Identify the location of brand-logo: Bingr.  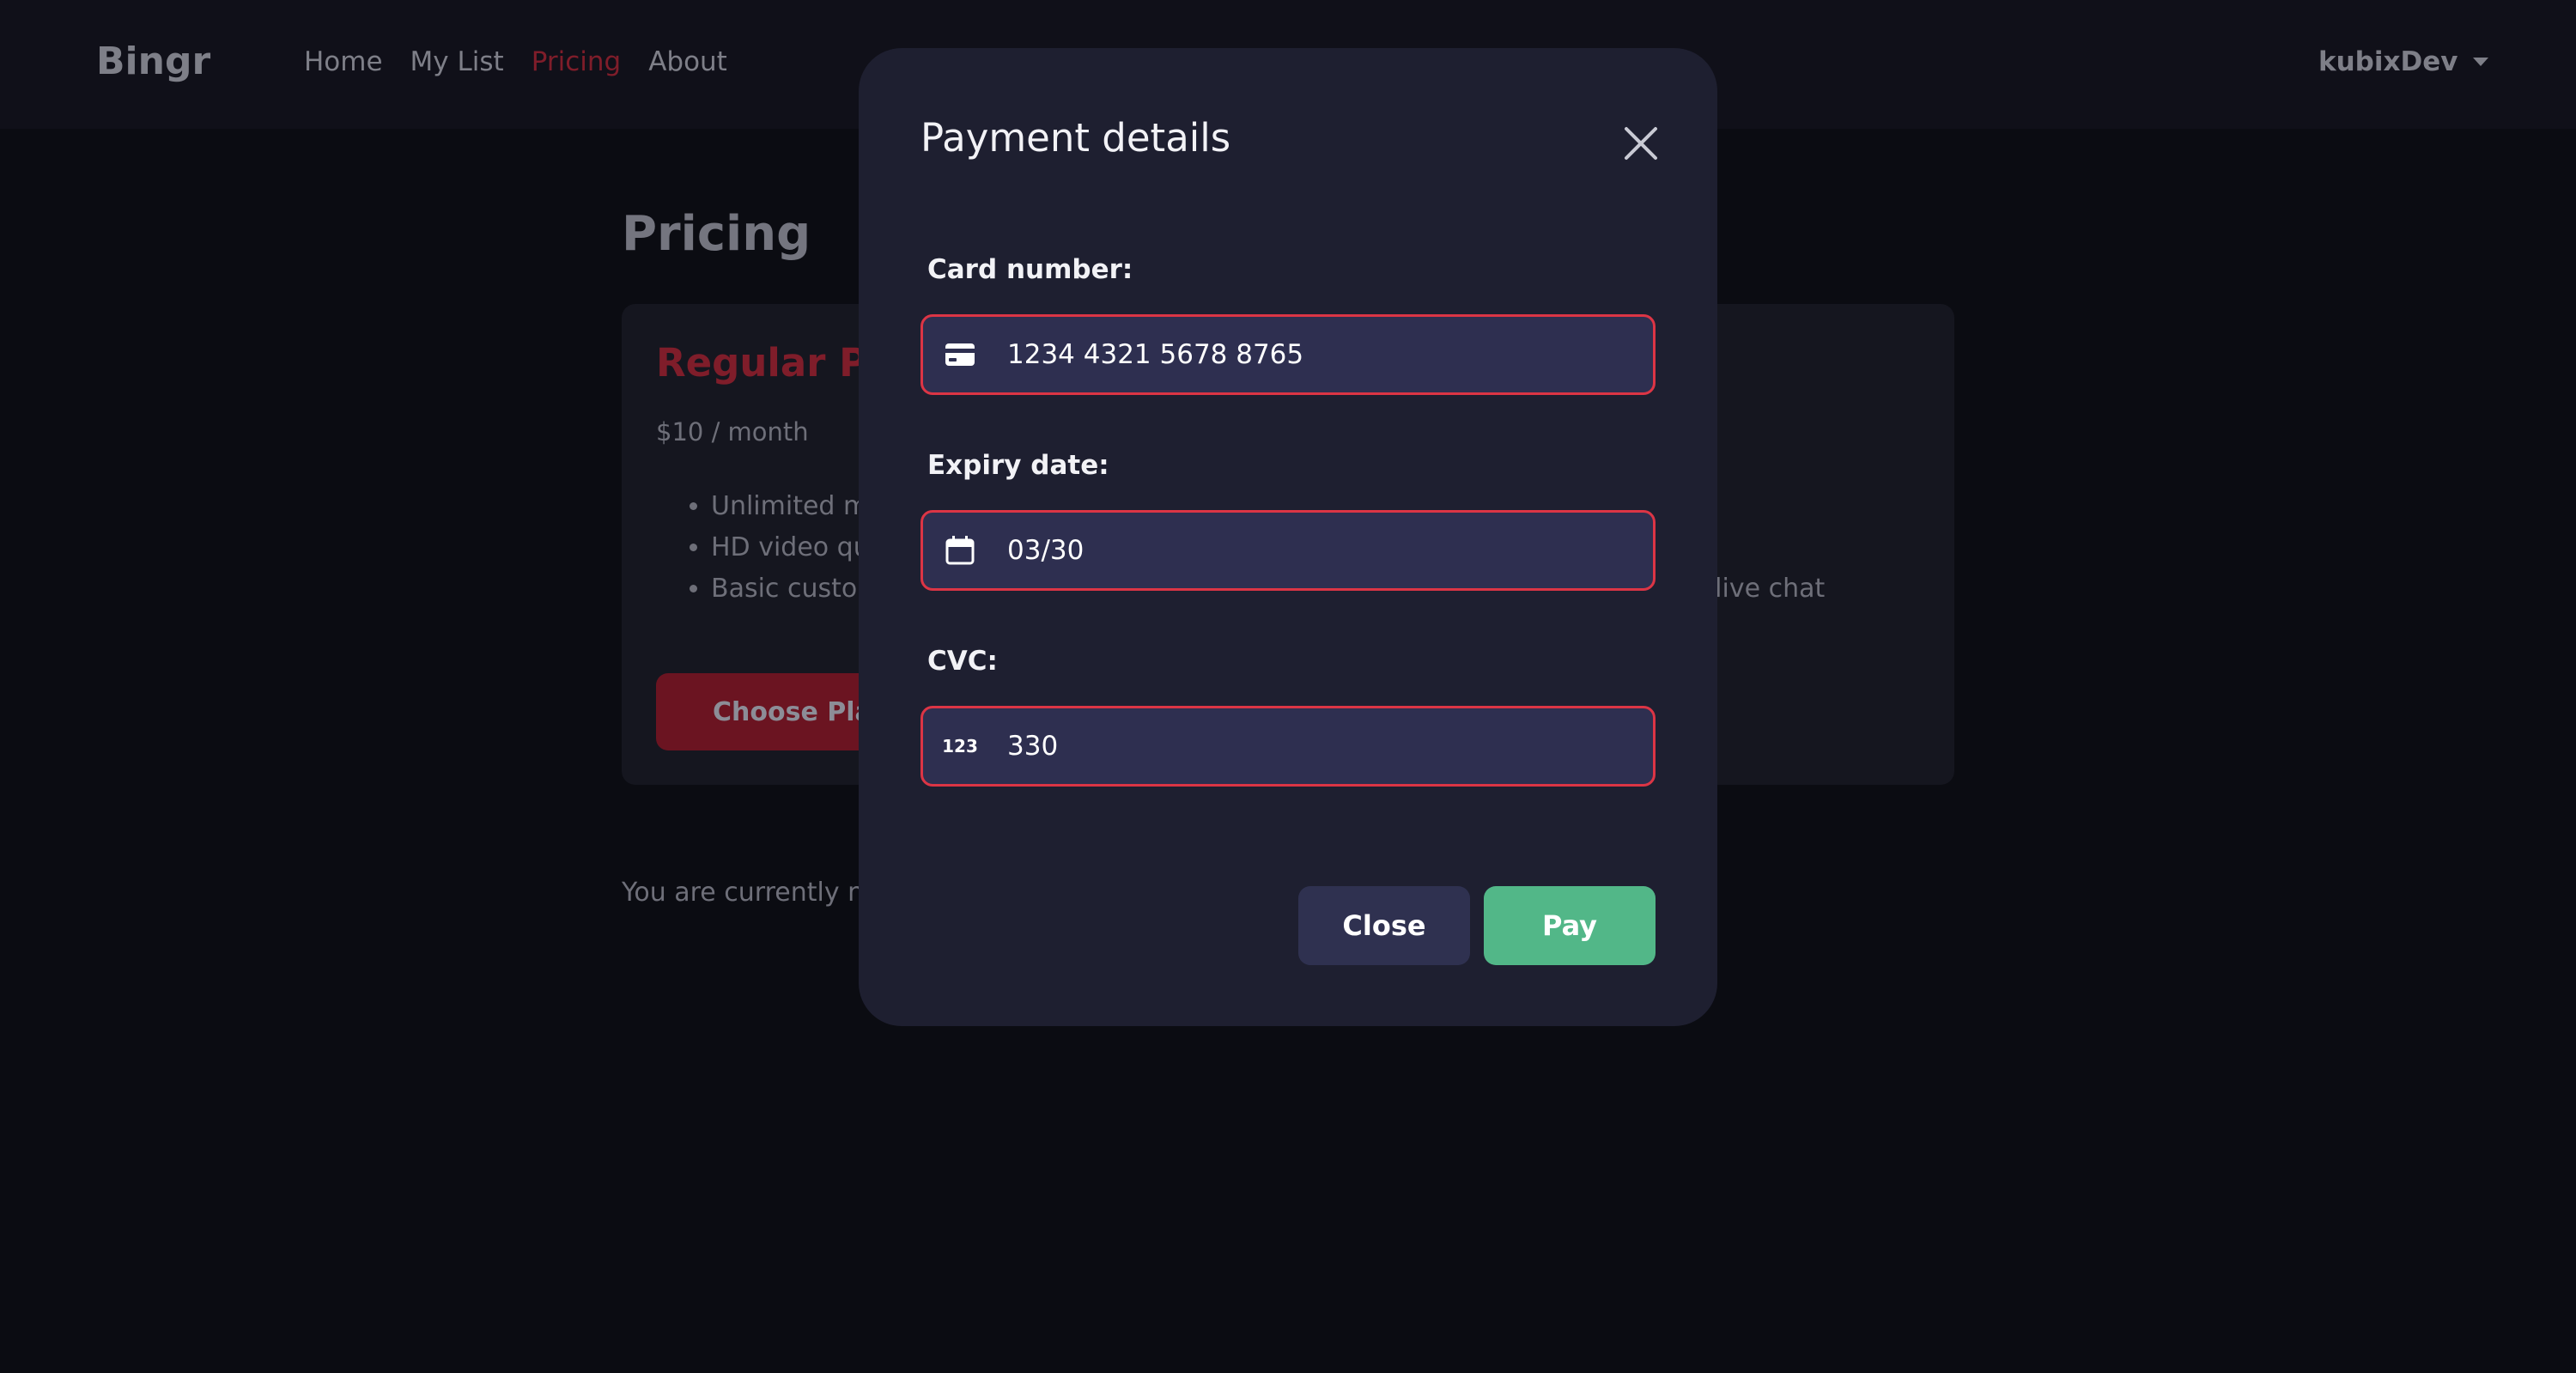
(153, 61).